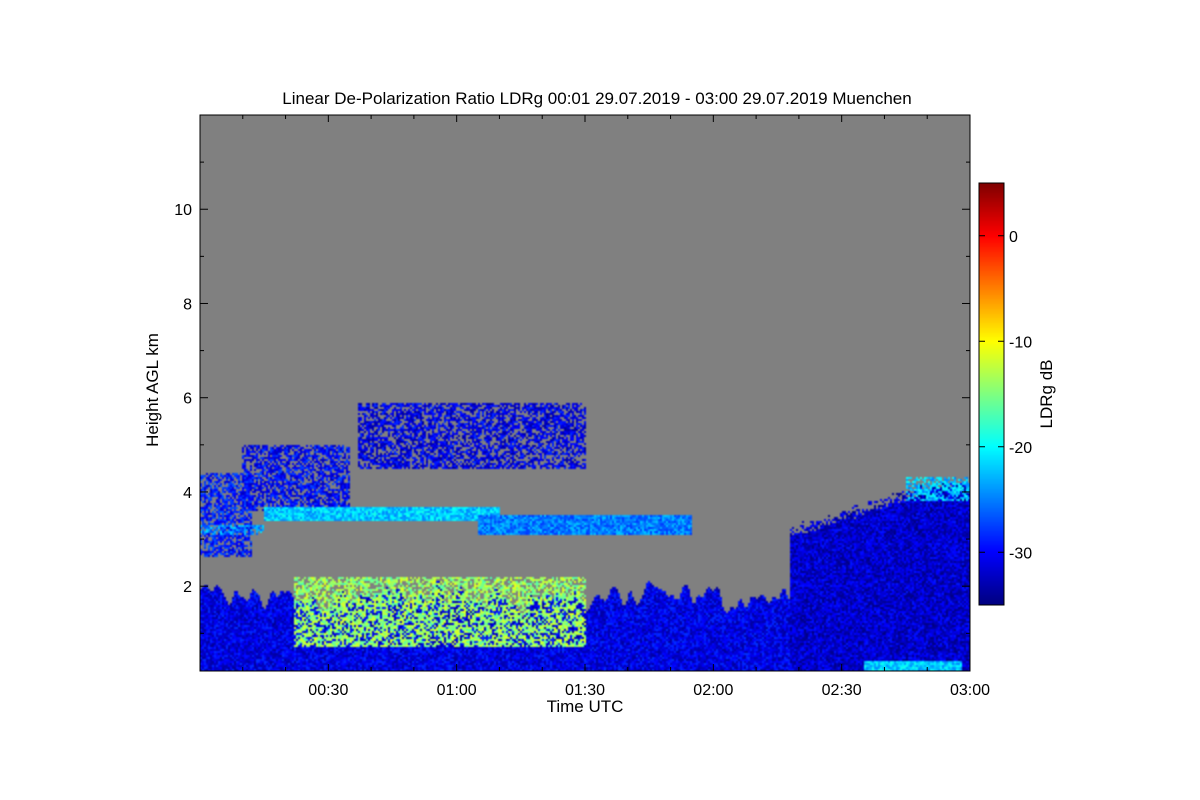 The width and height of the screenshot is (1200, 800). What do you see at coordinates (585, 706) in the screenshot?
I see `x-axis-label: Time UTC` at bounding box center [585, 706].